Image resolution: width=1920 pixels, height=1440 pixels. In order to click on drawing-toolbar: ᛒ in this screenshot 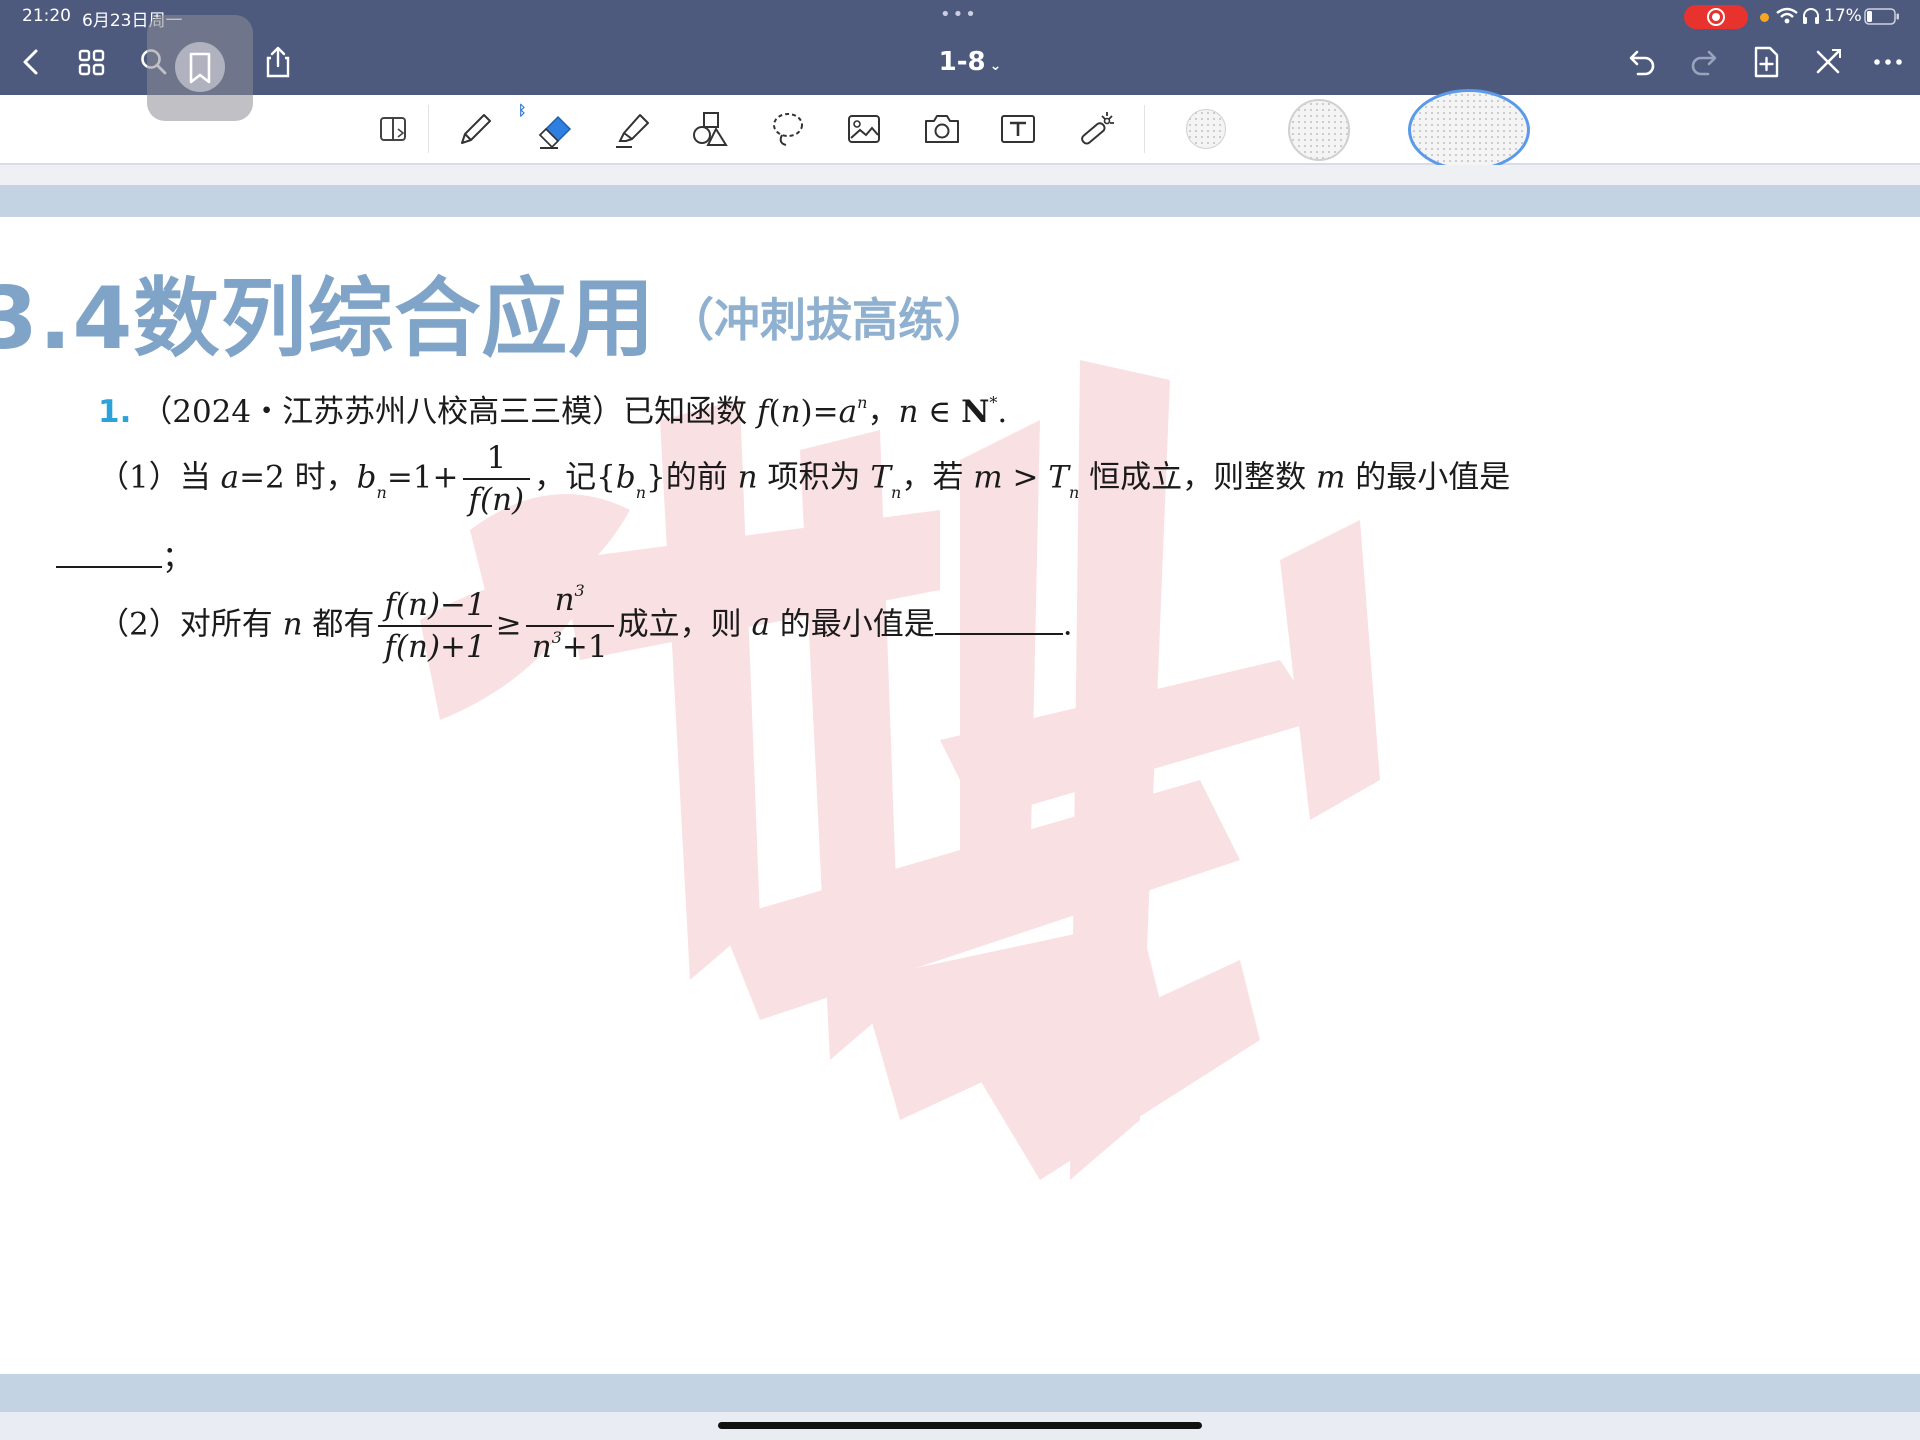, I will do `click(960, 130)`.